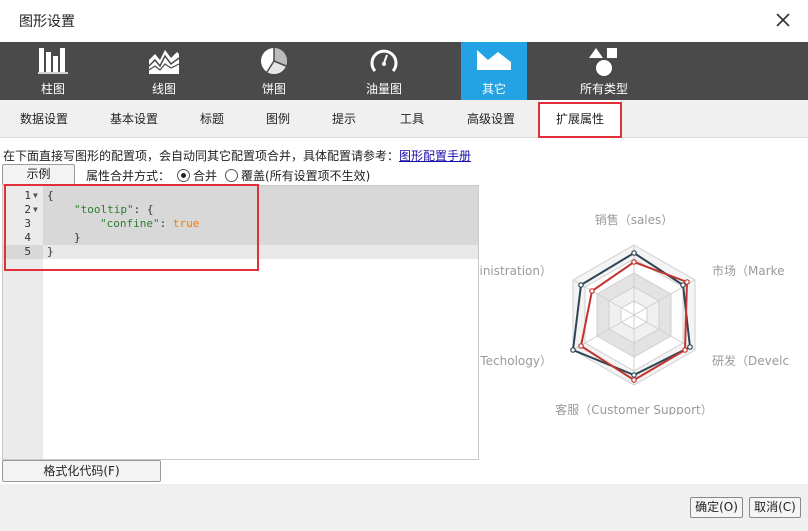 The image size is (808, 531). What do you see at coordinates (783, 20) in the screenshot?
I see `close-icon` at bounding box center [783, 20].